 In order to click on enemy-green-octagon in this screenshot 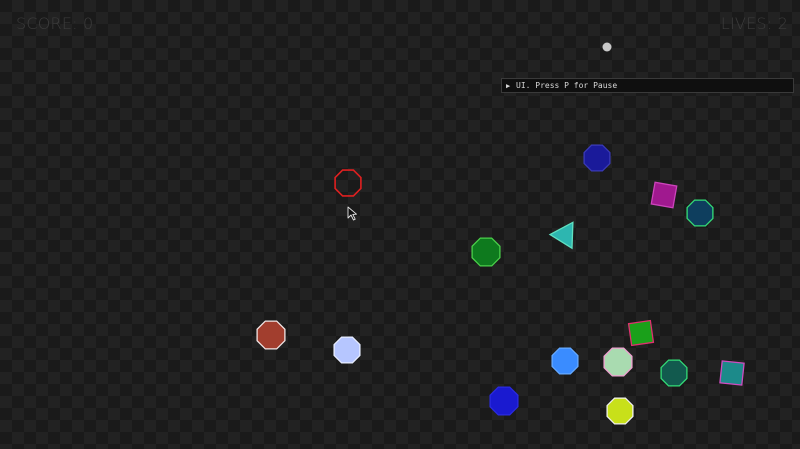, I will do `click(486, 252)`.